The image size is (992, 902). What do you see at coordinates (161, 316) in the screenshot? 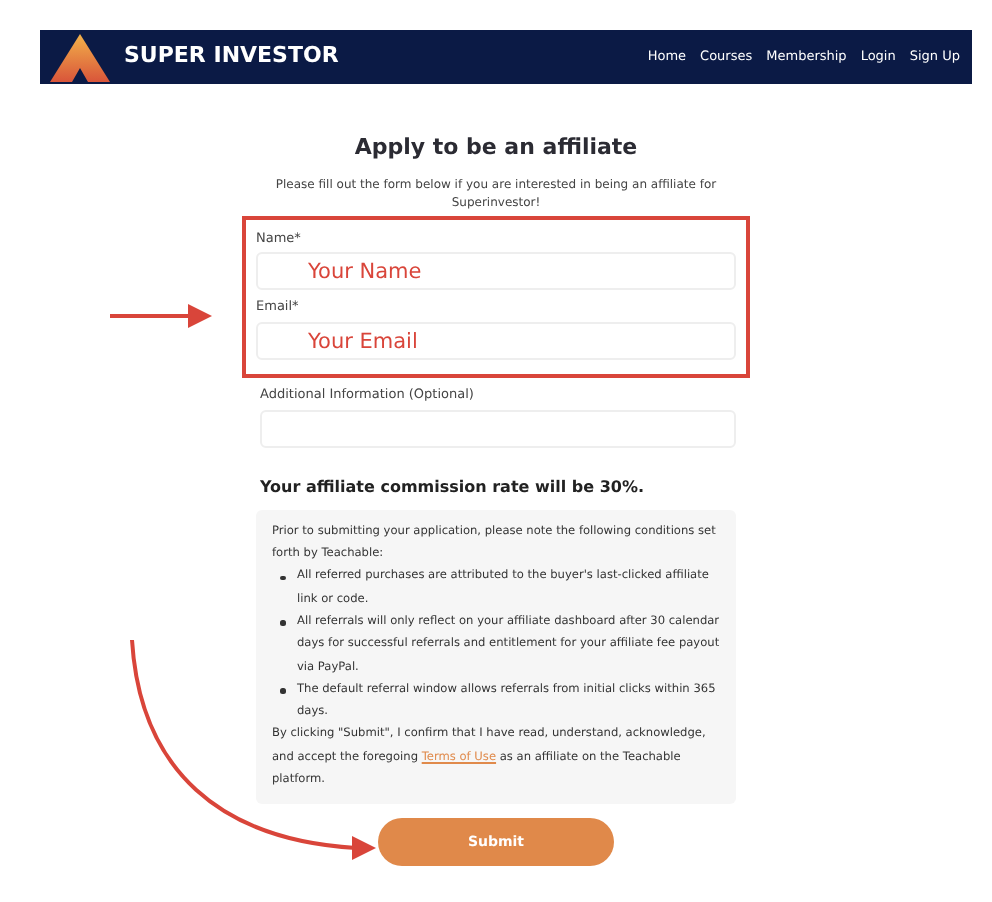
I see `annotation-arrow` at bounding box center [161, 316].